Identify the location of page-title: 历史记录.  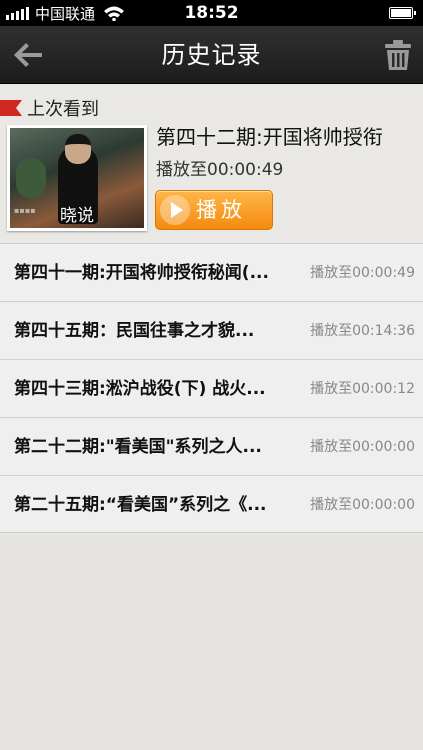
(211, 55).